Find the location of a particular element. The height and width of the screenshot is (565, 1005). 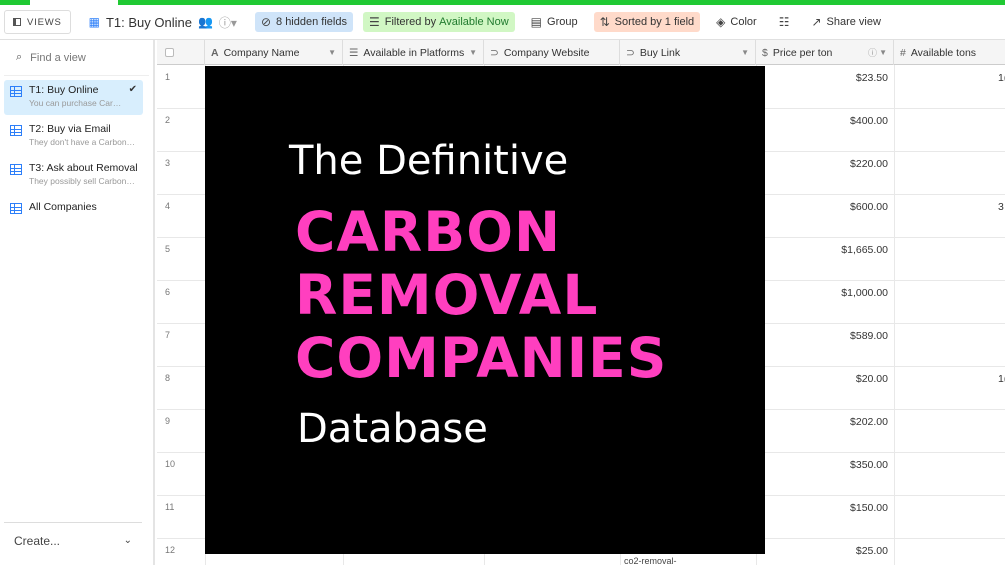

grid-view-icon: ▦ is located at coordinates (94, 22).